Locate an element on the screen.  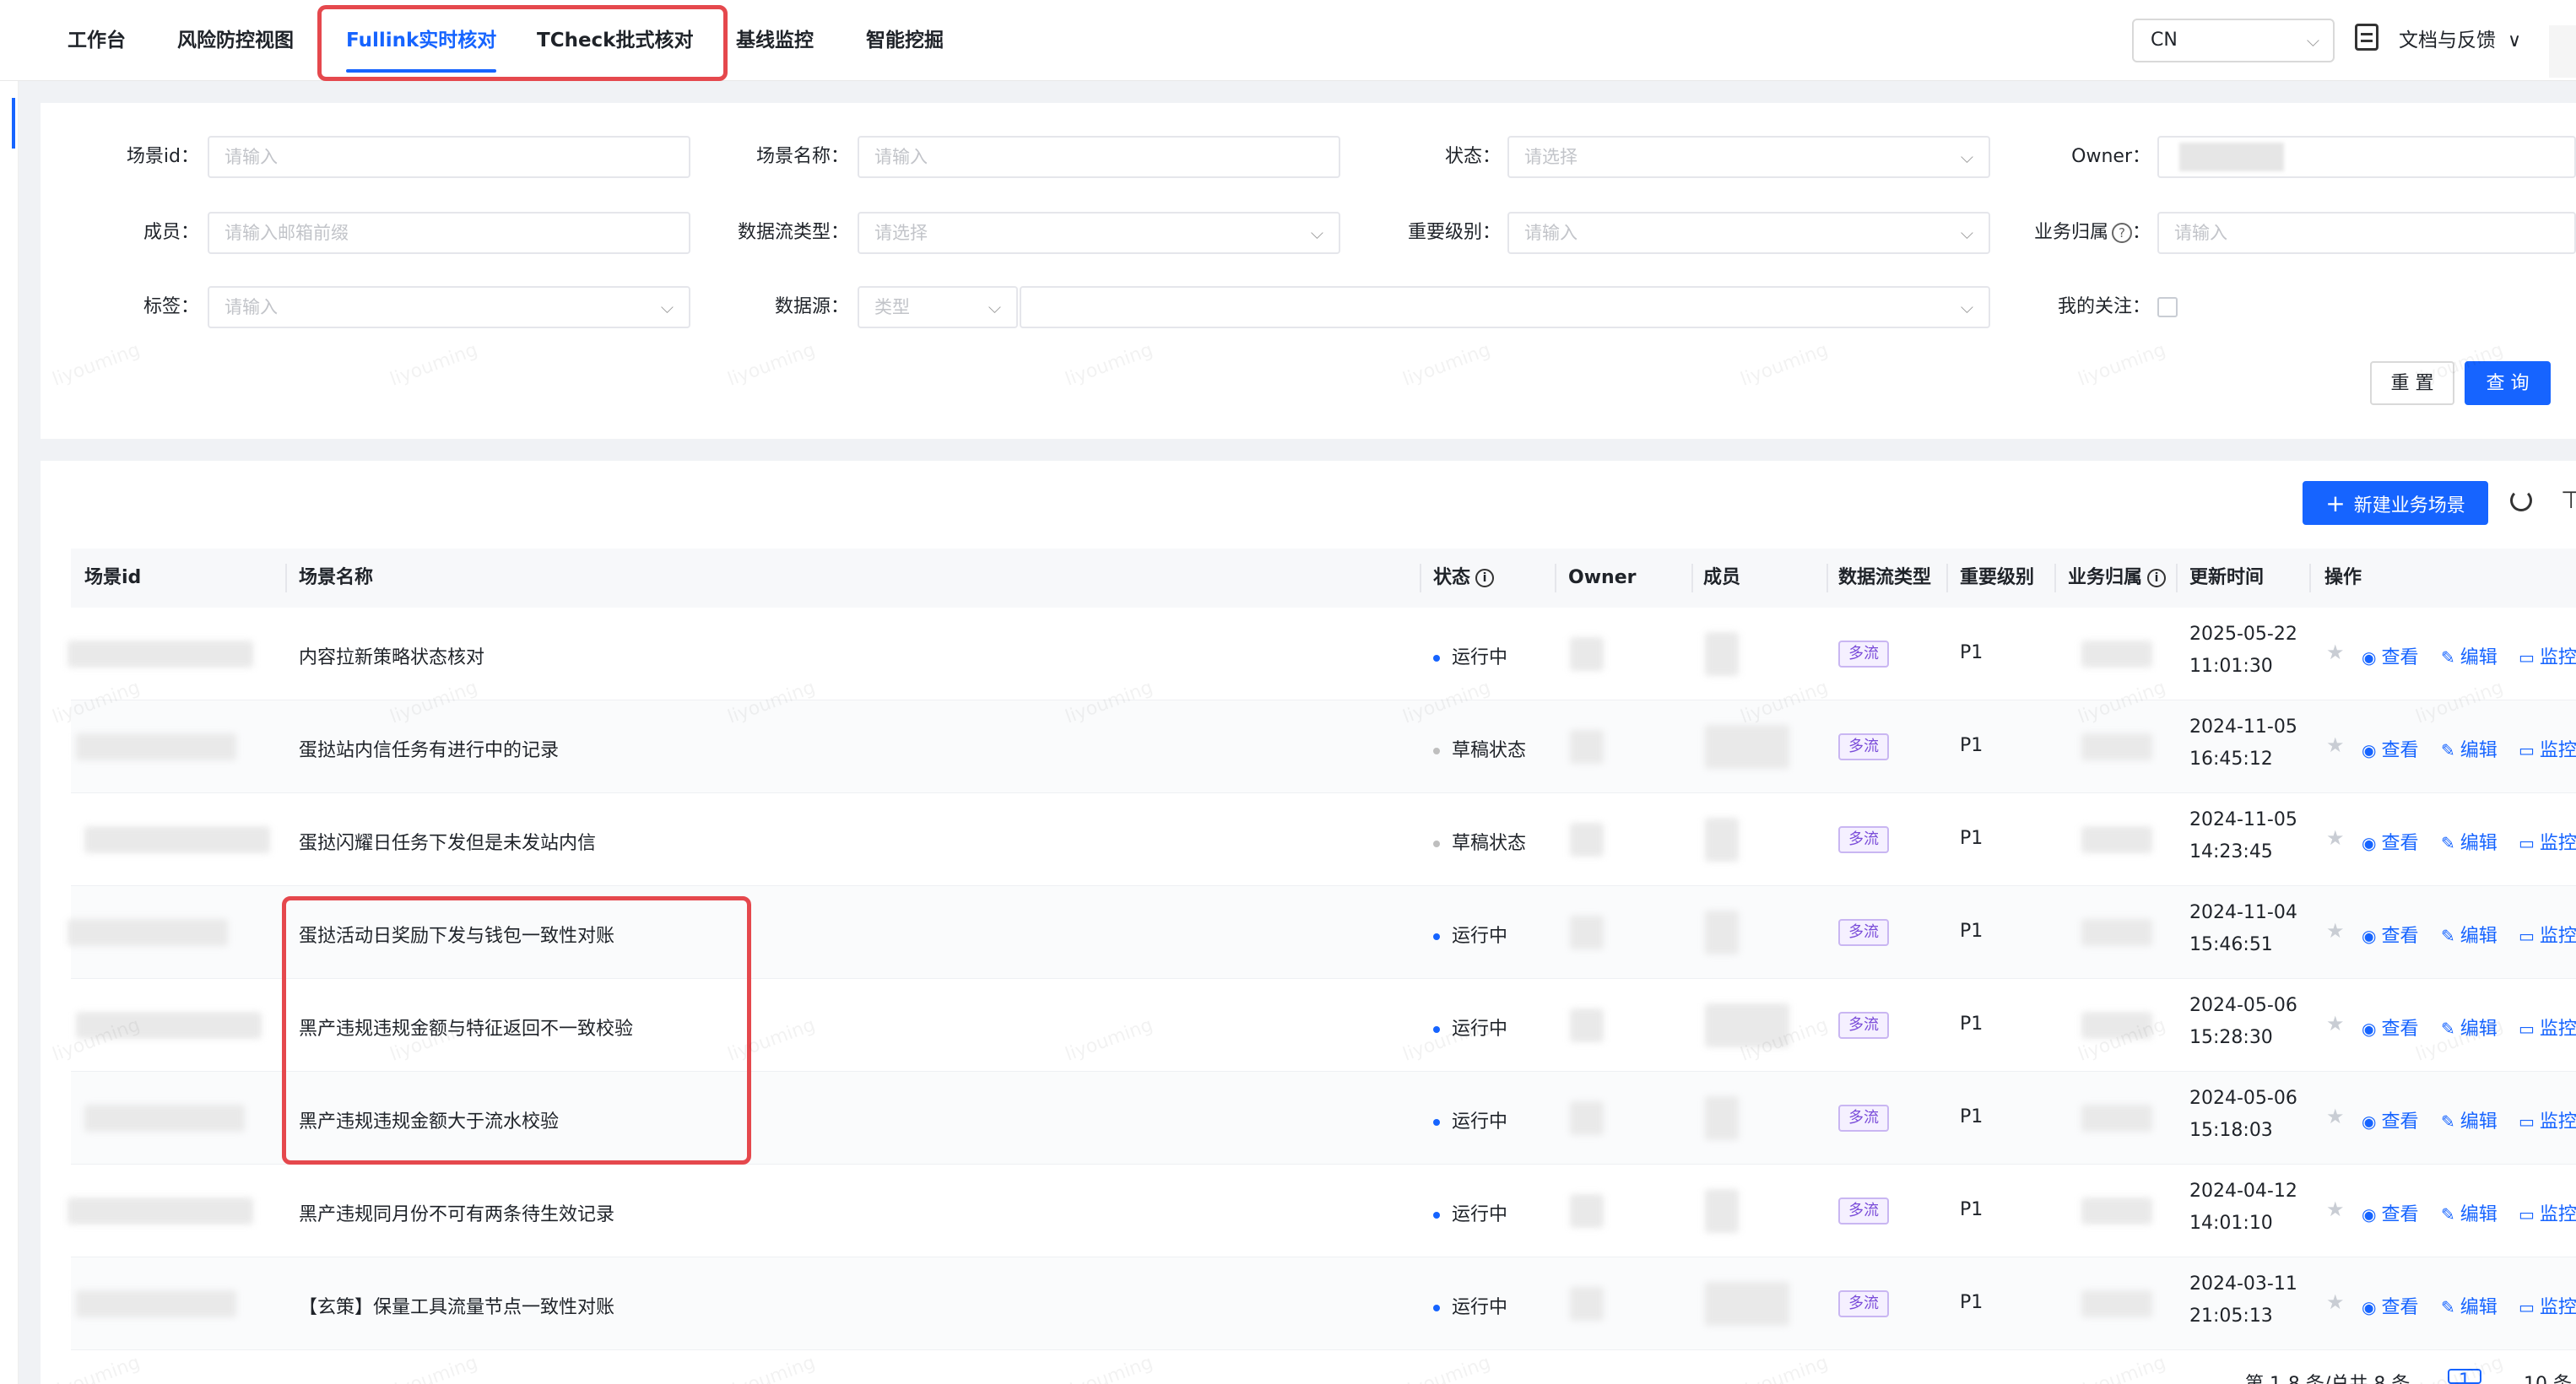
nav-tab-workbench: 工作台 is located at coordinates (97, 40).